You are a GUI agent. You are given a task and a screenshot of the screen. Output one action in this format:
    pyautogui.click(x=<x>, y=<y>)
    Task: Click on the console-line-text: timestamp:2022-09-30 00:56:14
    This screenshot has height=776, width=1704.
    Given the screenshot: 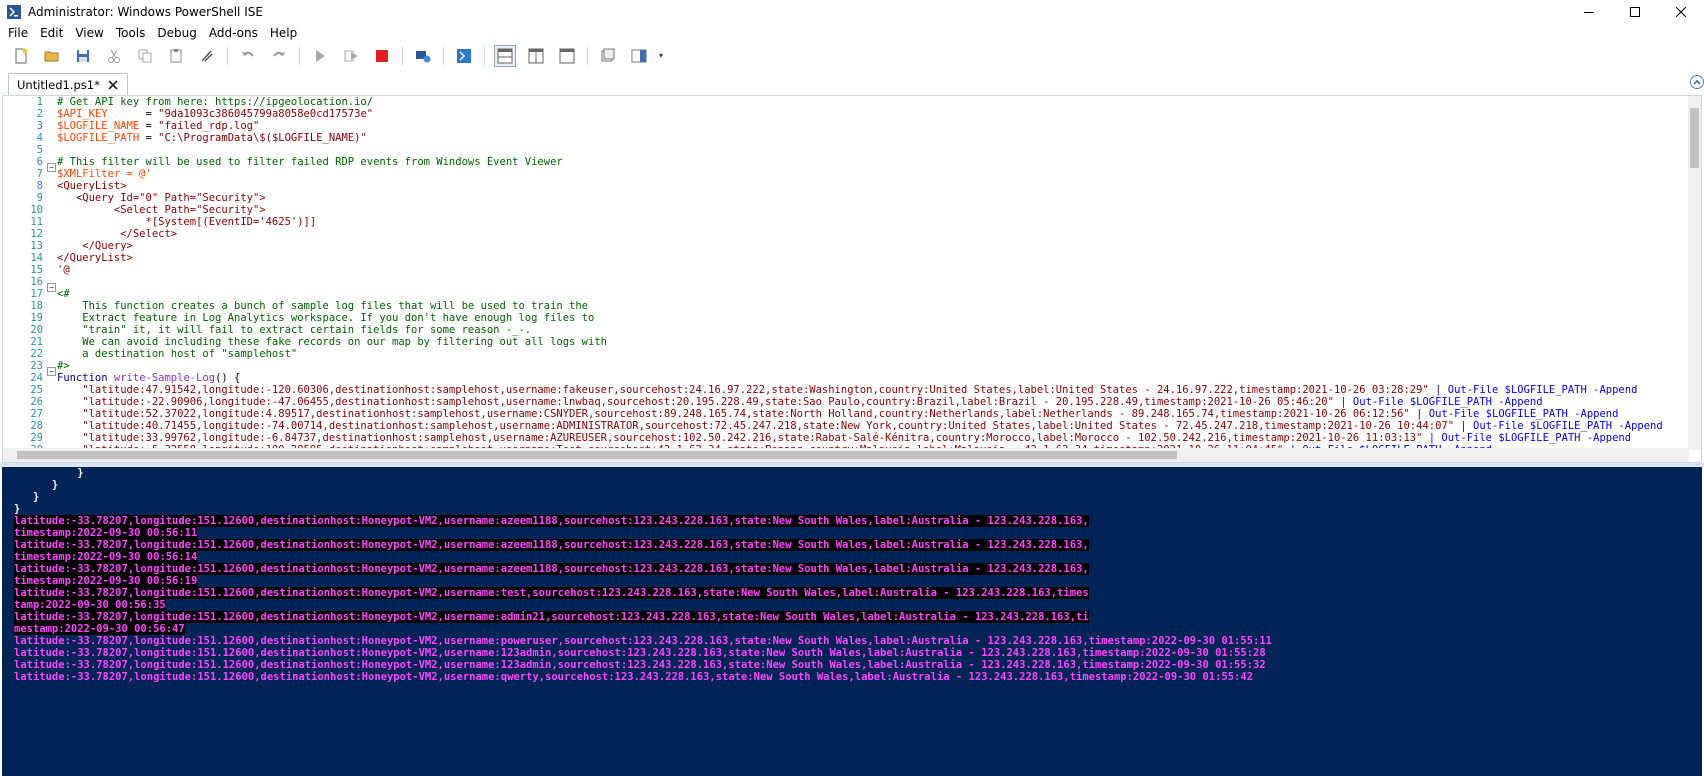 What is the action you would take?
    pyautogui.click(x=106, y=557)
    